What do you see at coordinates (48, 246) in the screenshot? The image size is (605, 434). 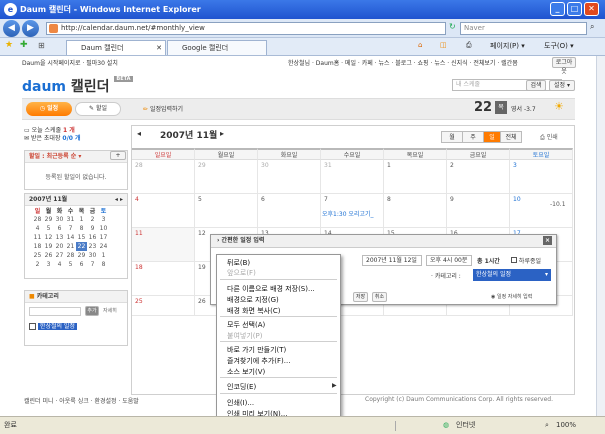 I see `mini-day: 19` at bounding box center [48, 246].